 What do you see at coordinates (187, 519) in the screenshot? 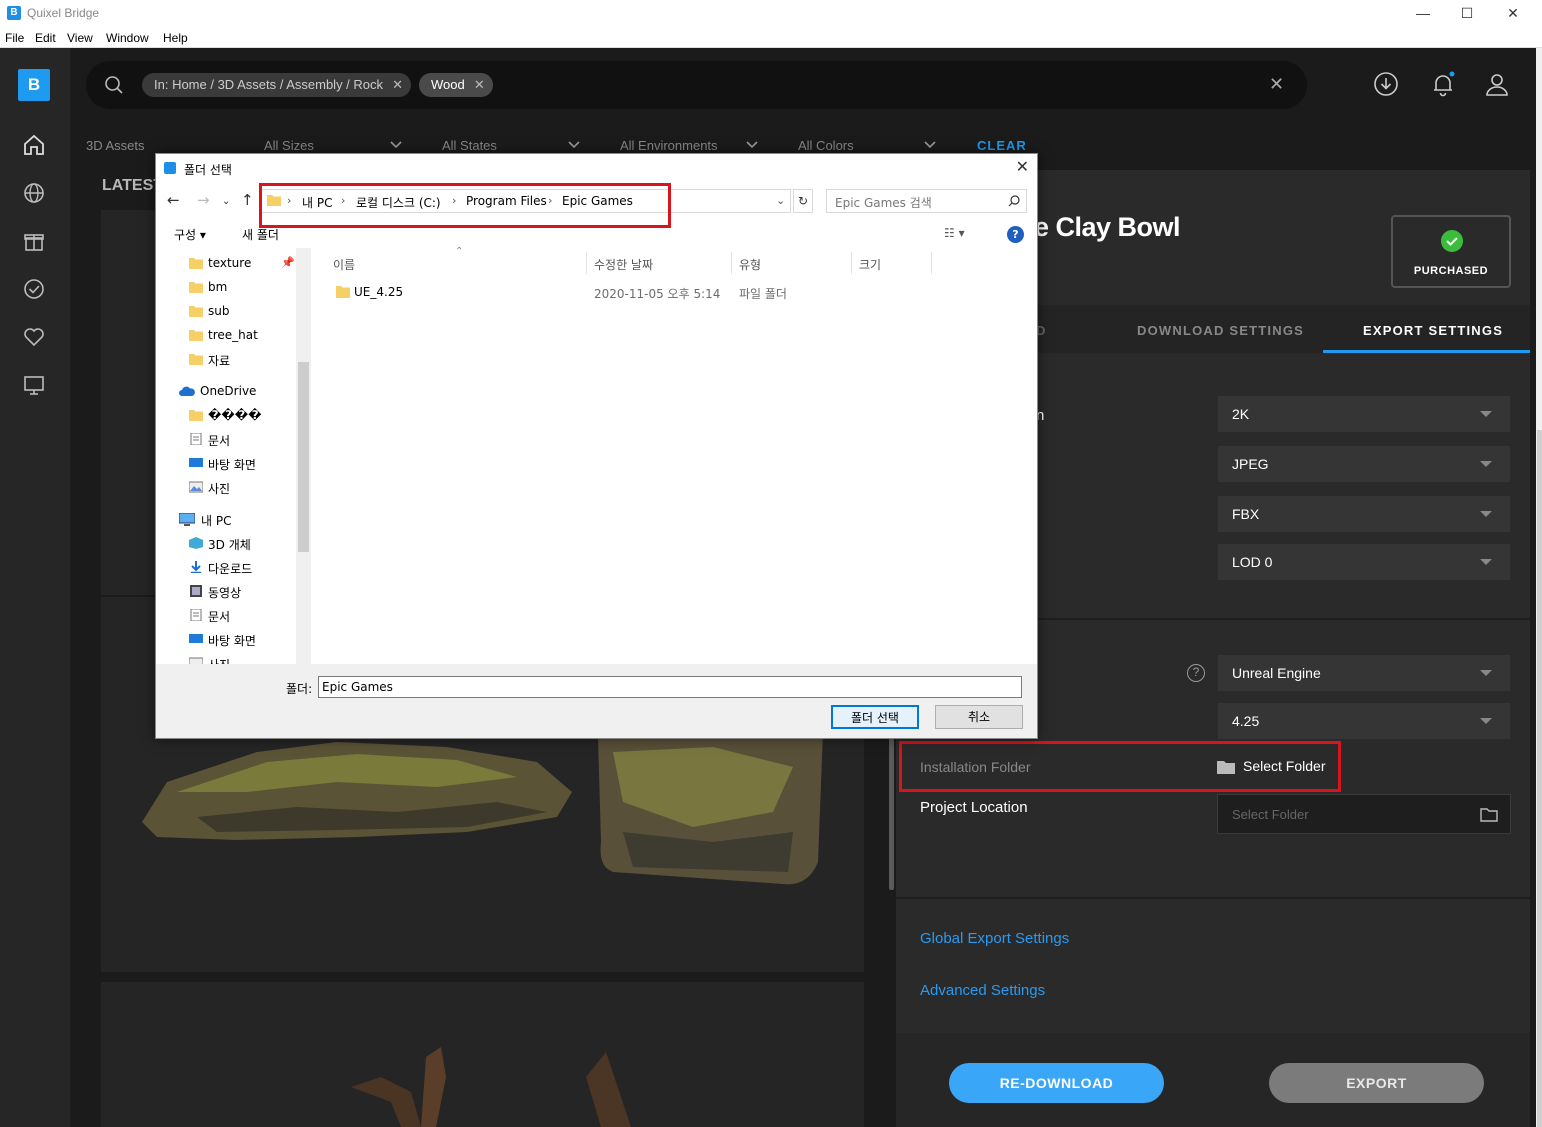
I see `computer-icon` at bounding box center [187, 519].